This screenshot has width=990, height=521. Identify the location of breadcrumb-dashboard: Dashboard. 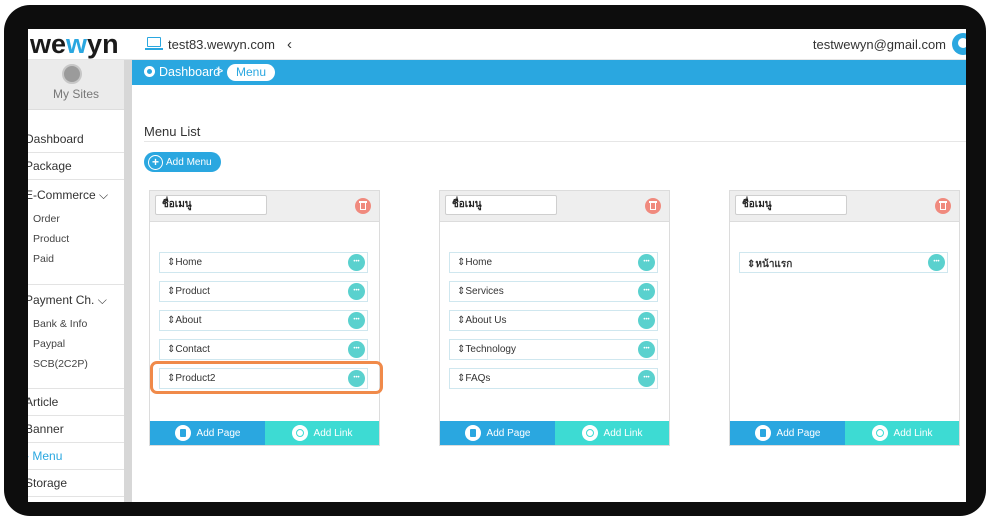
(189, 72).